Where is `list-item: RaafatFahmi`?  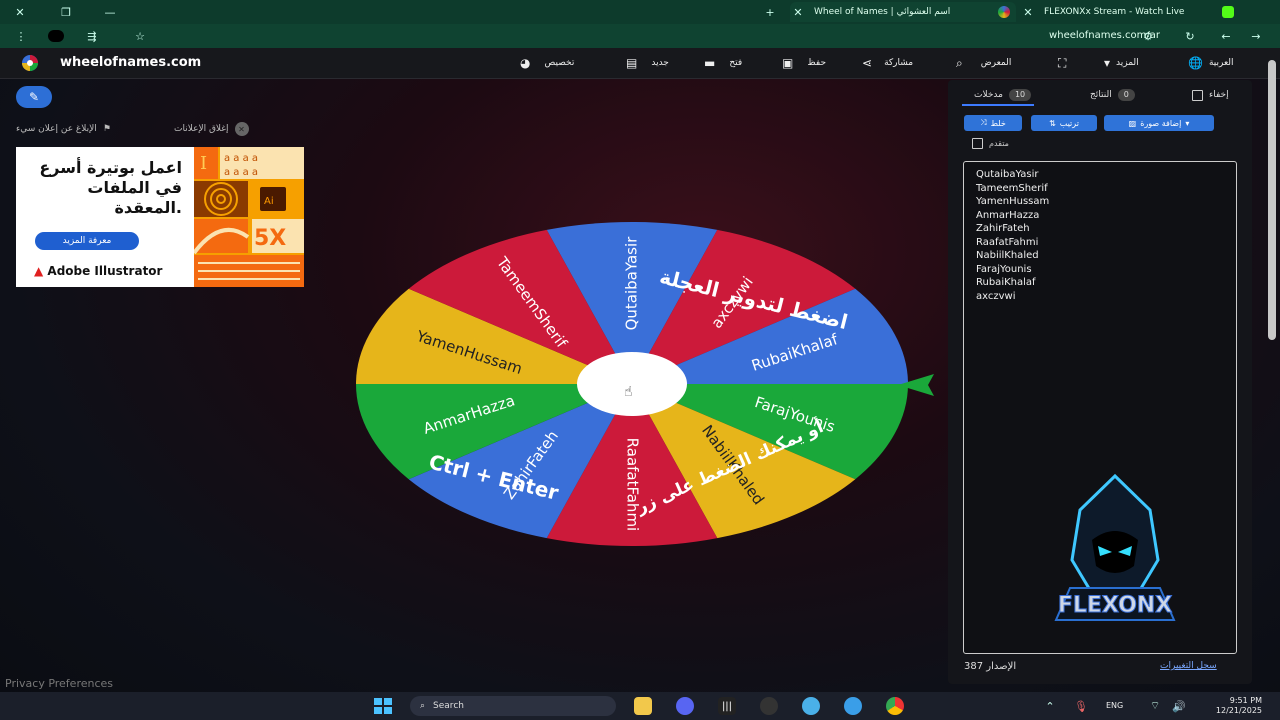 list-item: RaafatFahmi is located at coordinates (1007, 242).